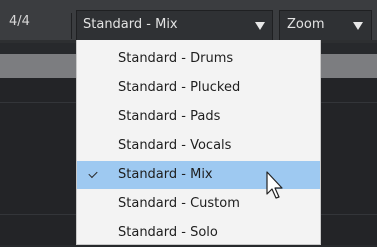 This screenshot has width=377, height=247. Describe the element at coordinates (40, 26) in the screenshot. I see `time-signature: 4/4` at that location.